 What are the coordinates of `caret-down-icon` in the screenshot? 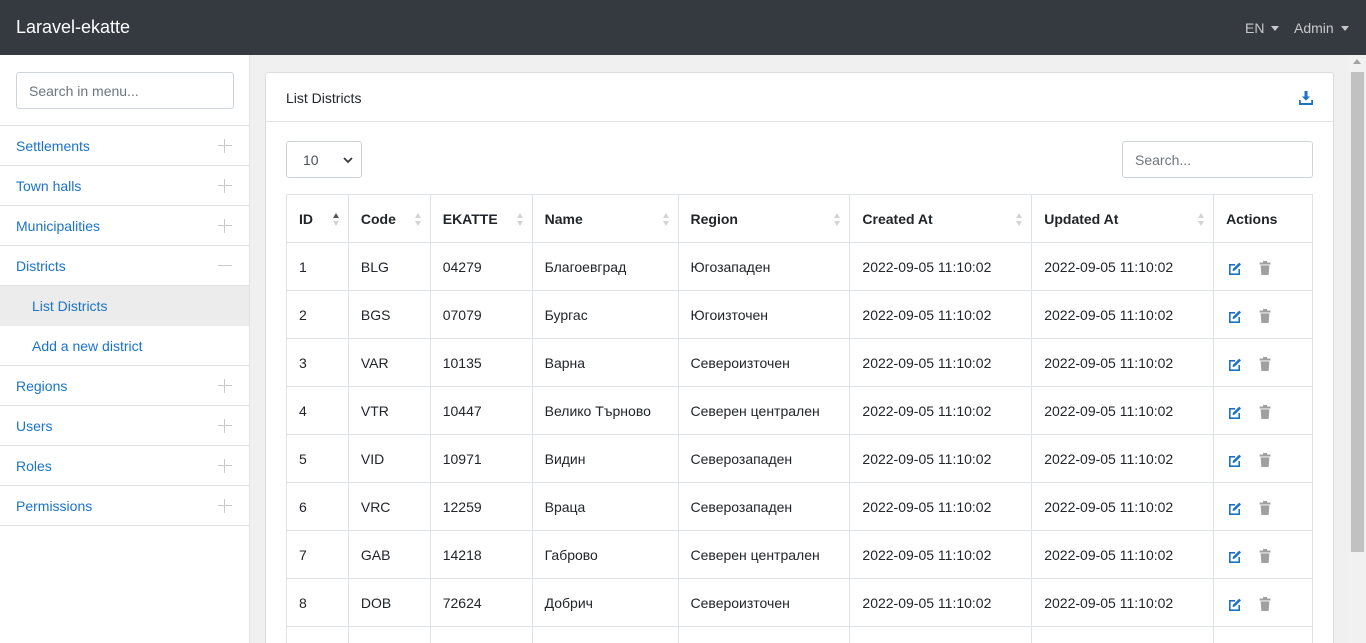 It's located at (1275, 28).